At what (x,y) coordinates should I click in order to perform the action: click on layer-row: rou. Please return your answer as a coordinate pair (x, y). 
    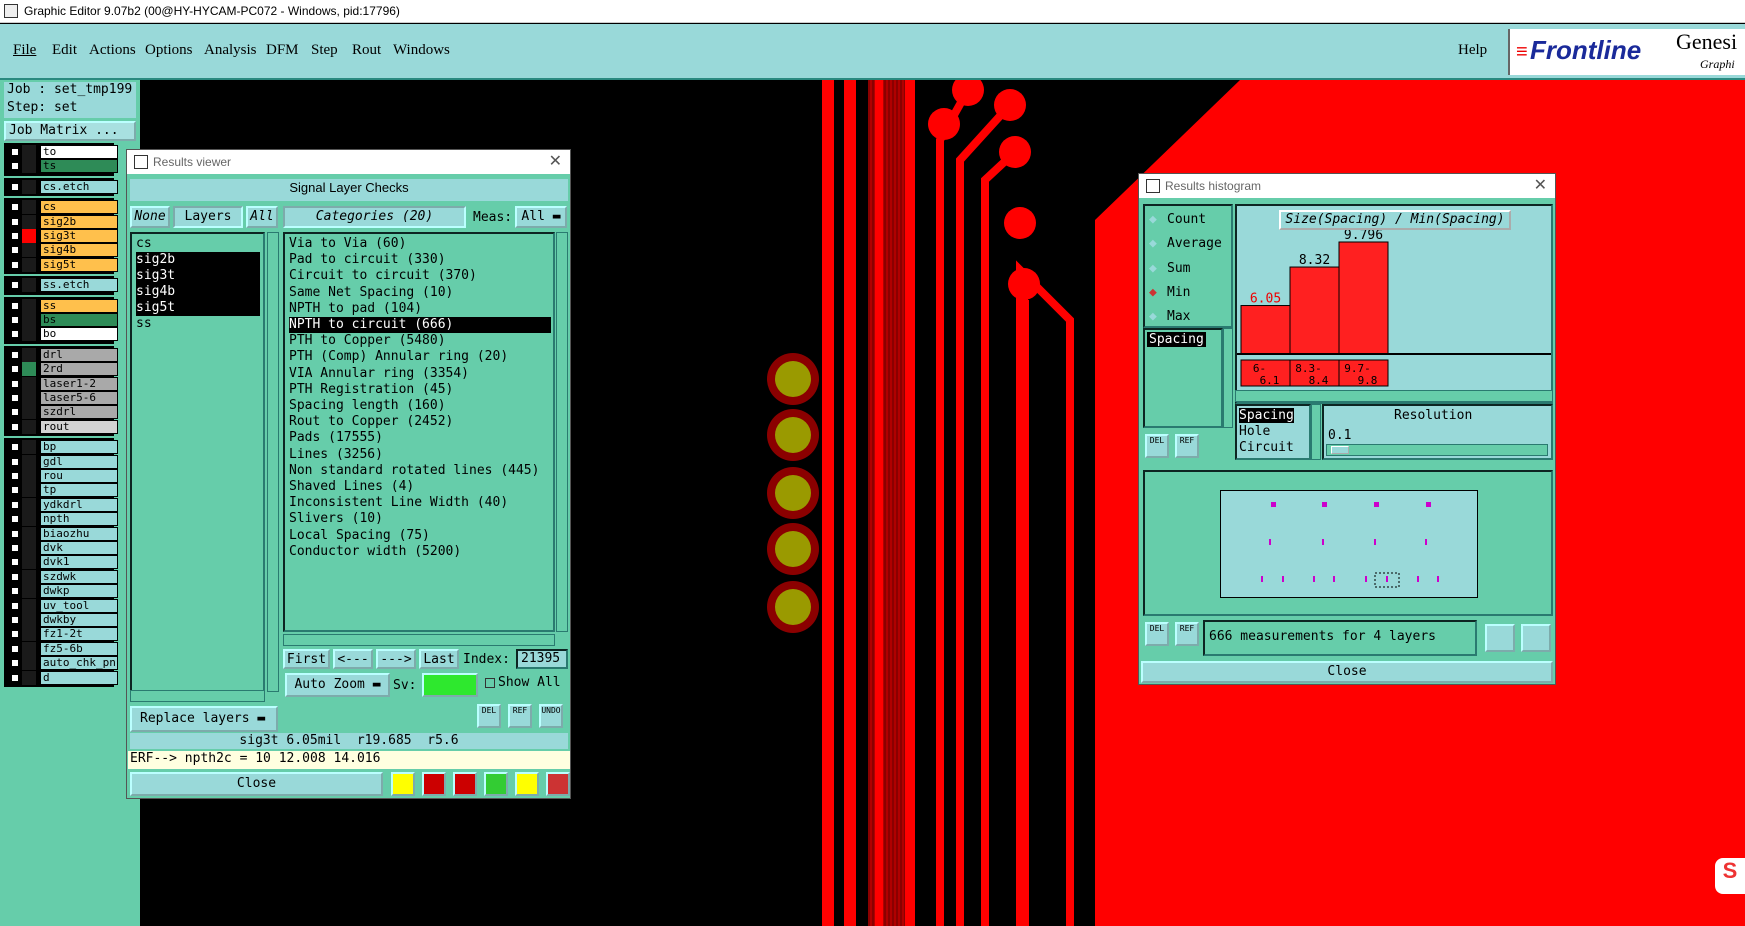
    Looking at the image, I should click on (62, 476).